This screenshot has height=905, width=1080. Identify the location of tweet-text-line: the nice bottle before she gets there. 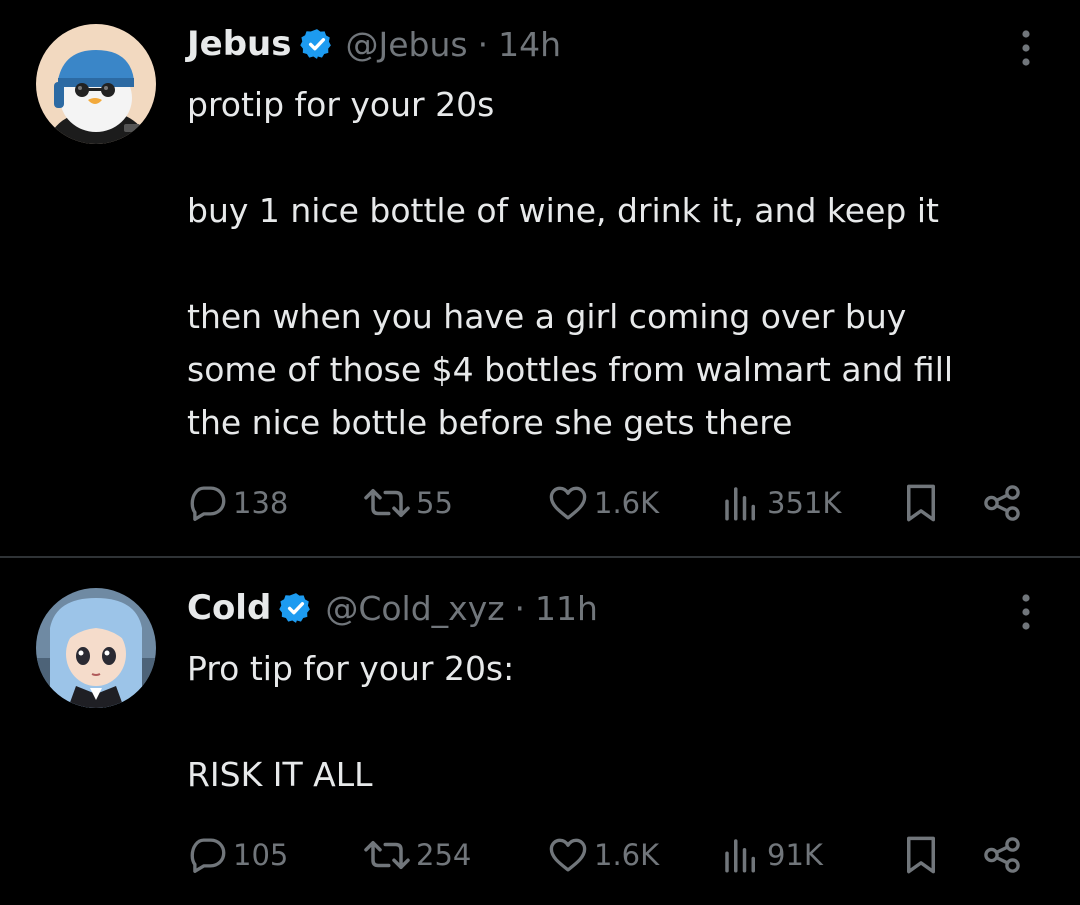
(490, 422).